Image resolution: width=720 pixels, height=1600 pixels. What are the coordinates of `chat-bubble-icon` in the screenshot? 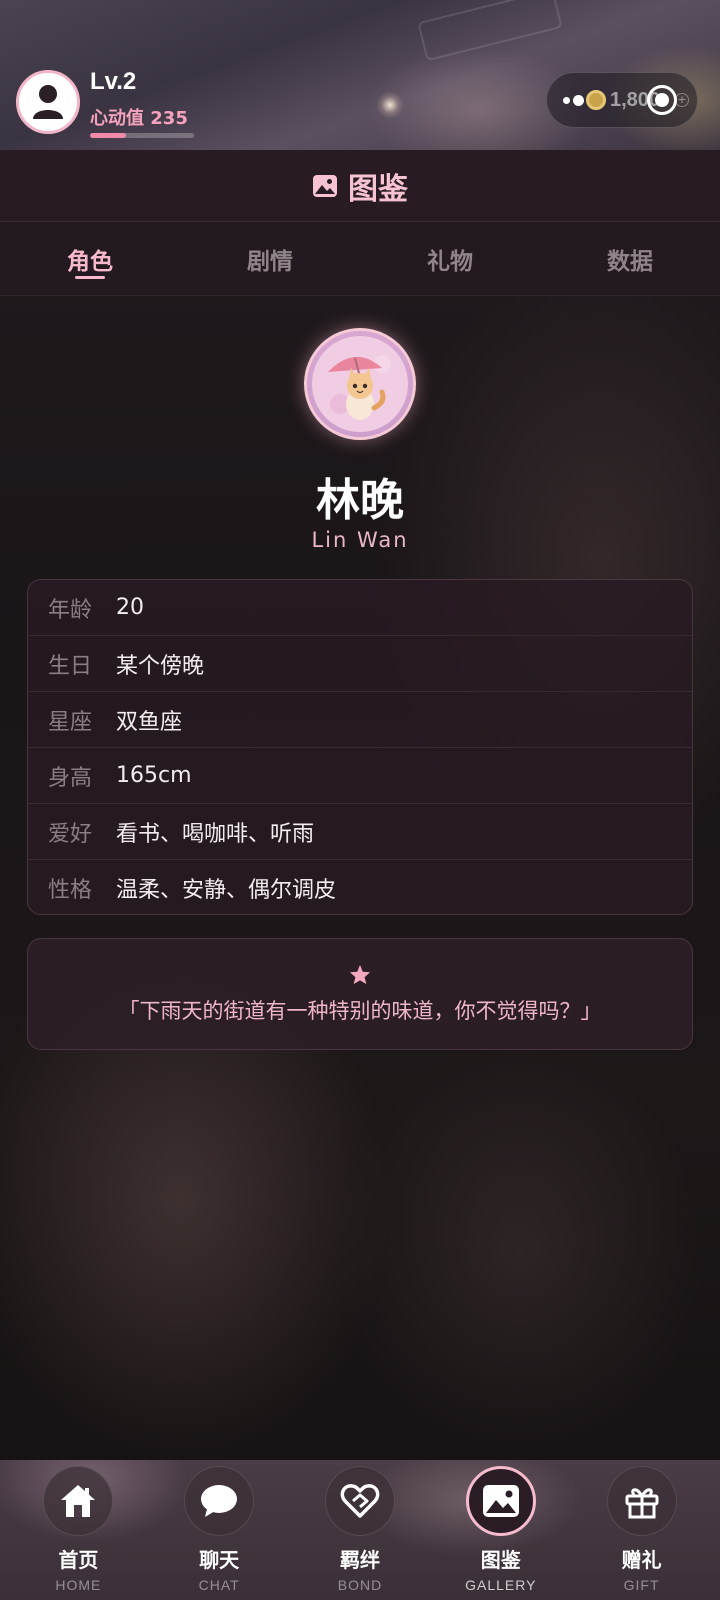 It's located at (219, 1501).